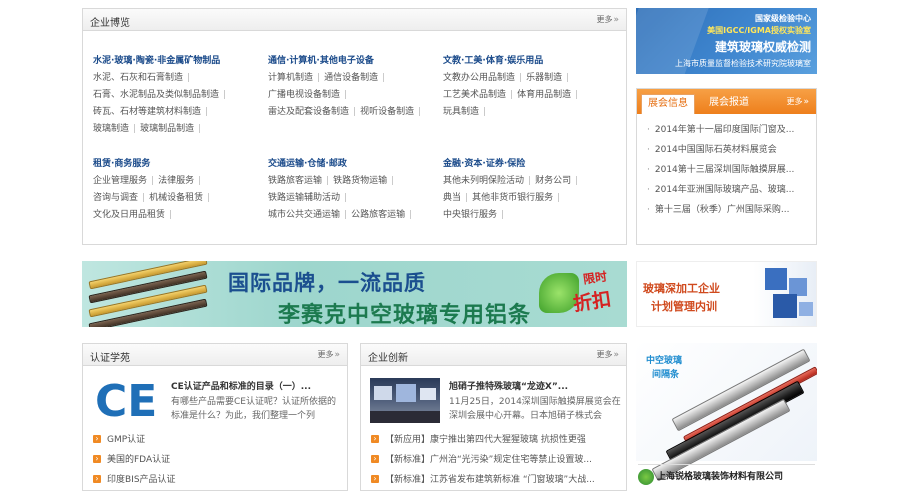  Describe the element at coordinates (110, 23) in the screenshot. I see `panel-title: 企业博览` at that location.